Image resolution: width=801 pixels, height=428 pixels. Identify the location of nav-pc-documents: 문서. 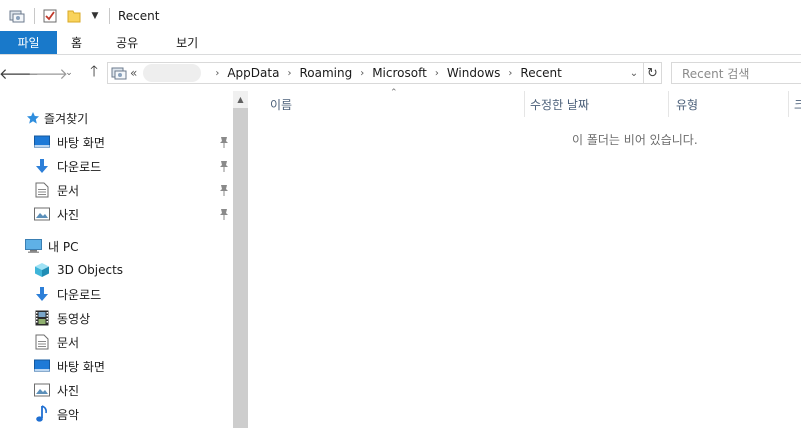
(116, 342).